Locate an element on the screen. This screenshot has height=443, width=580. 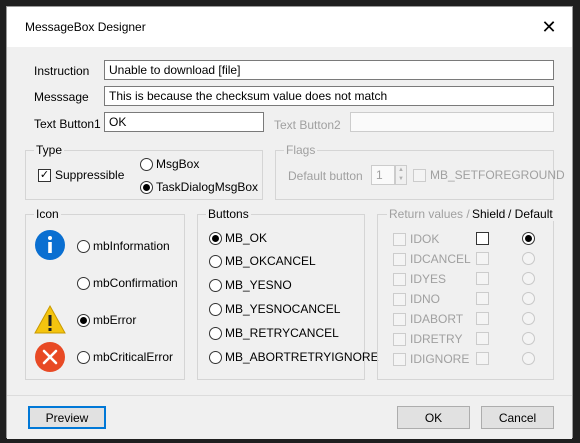
button-option-mb-yesnocancel: MB_YESNOCANCEL is located at coordinates (274, 309).